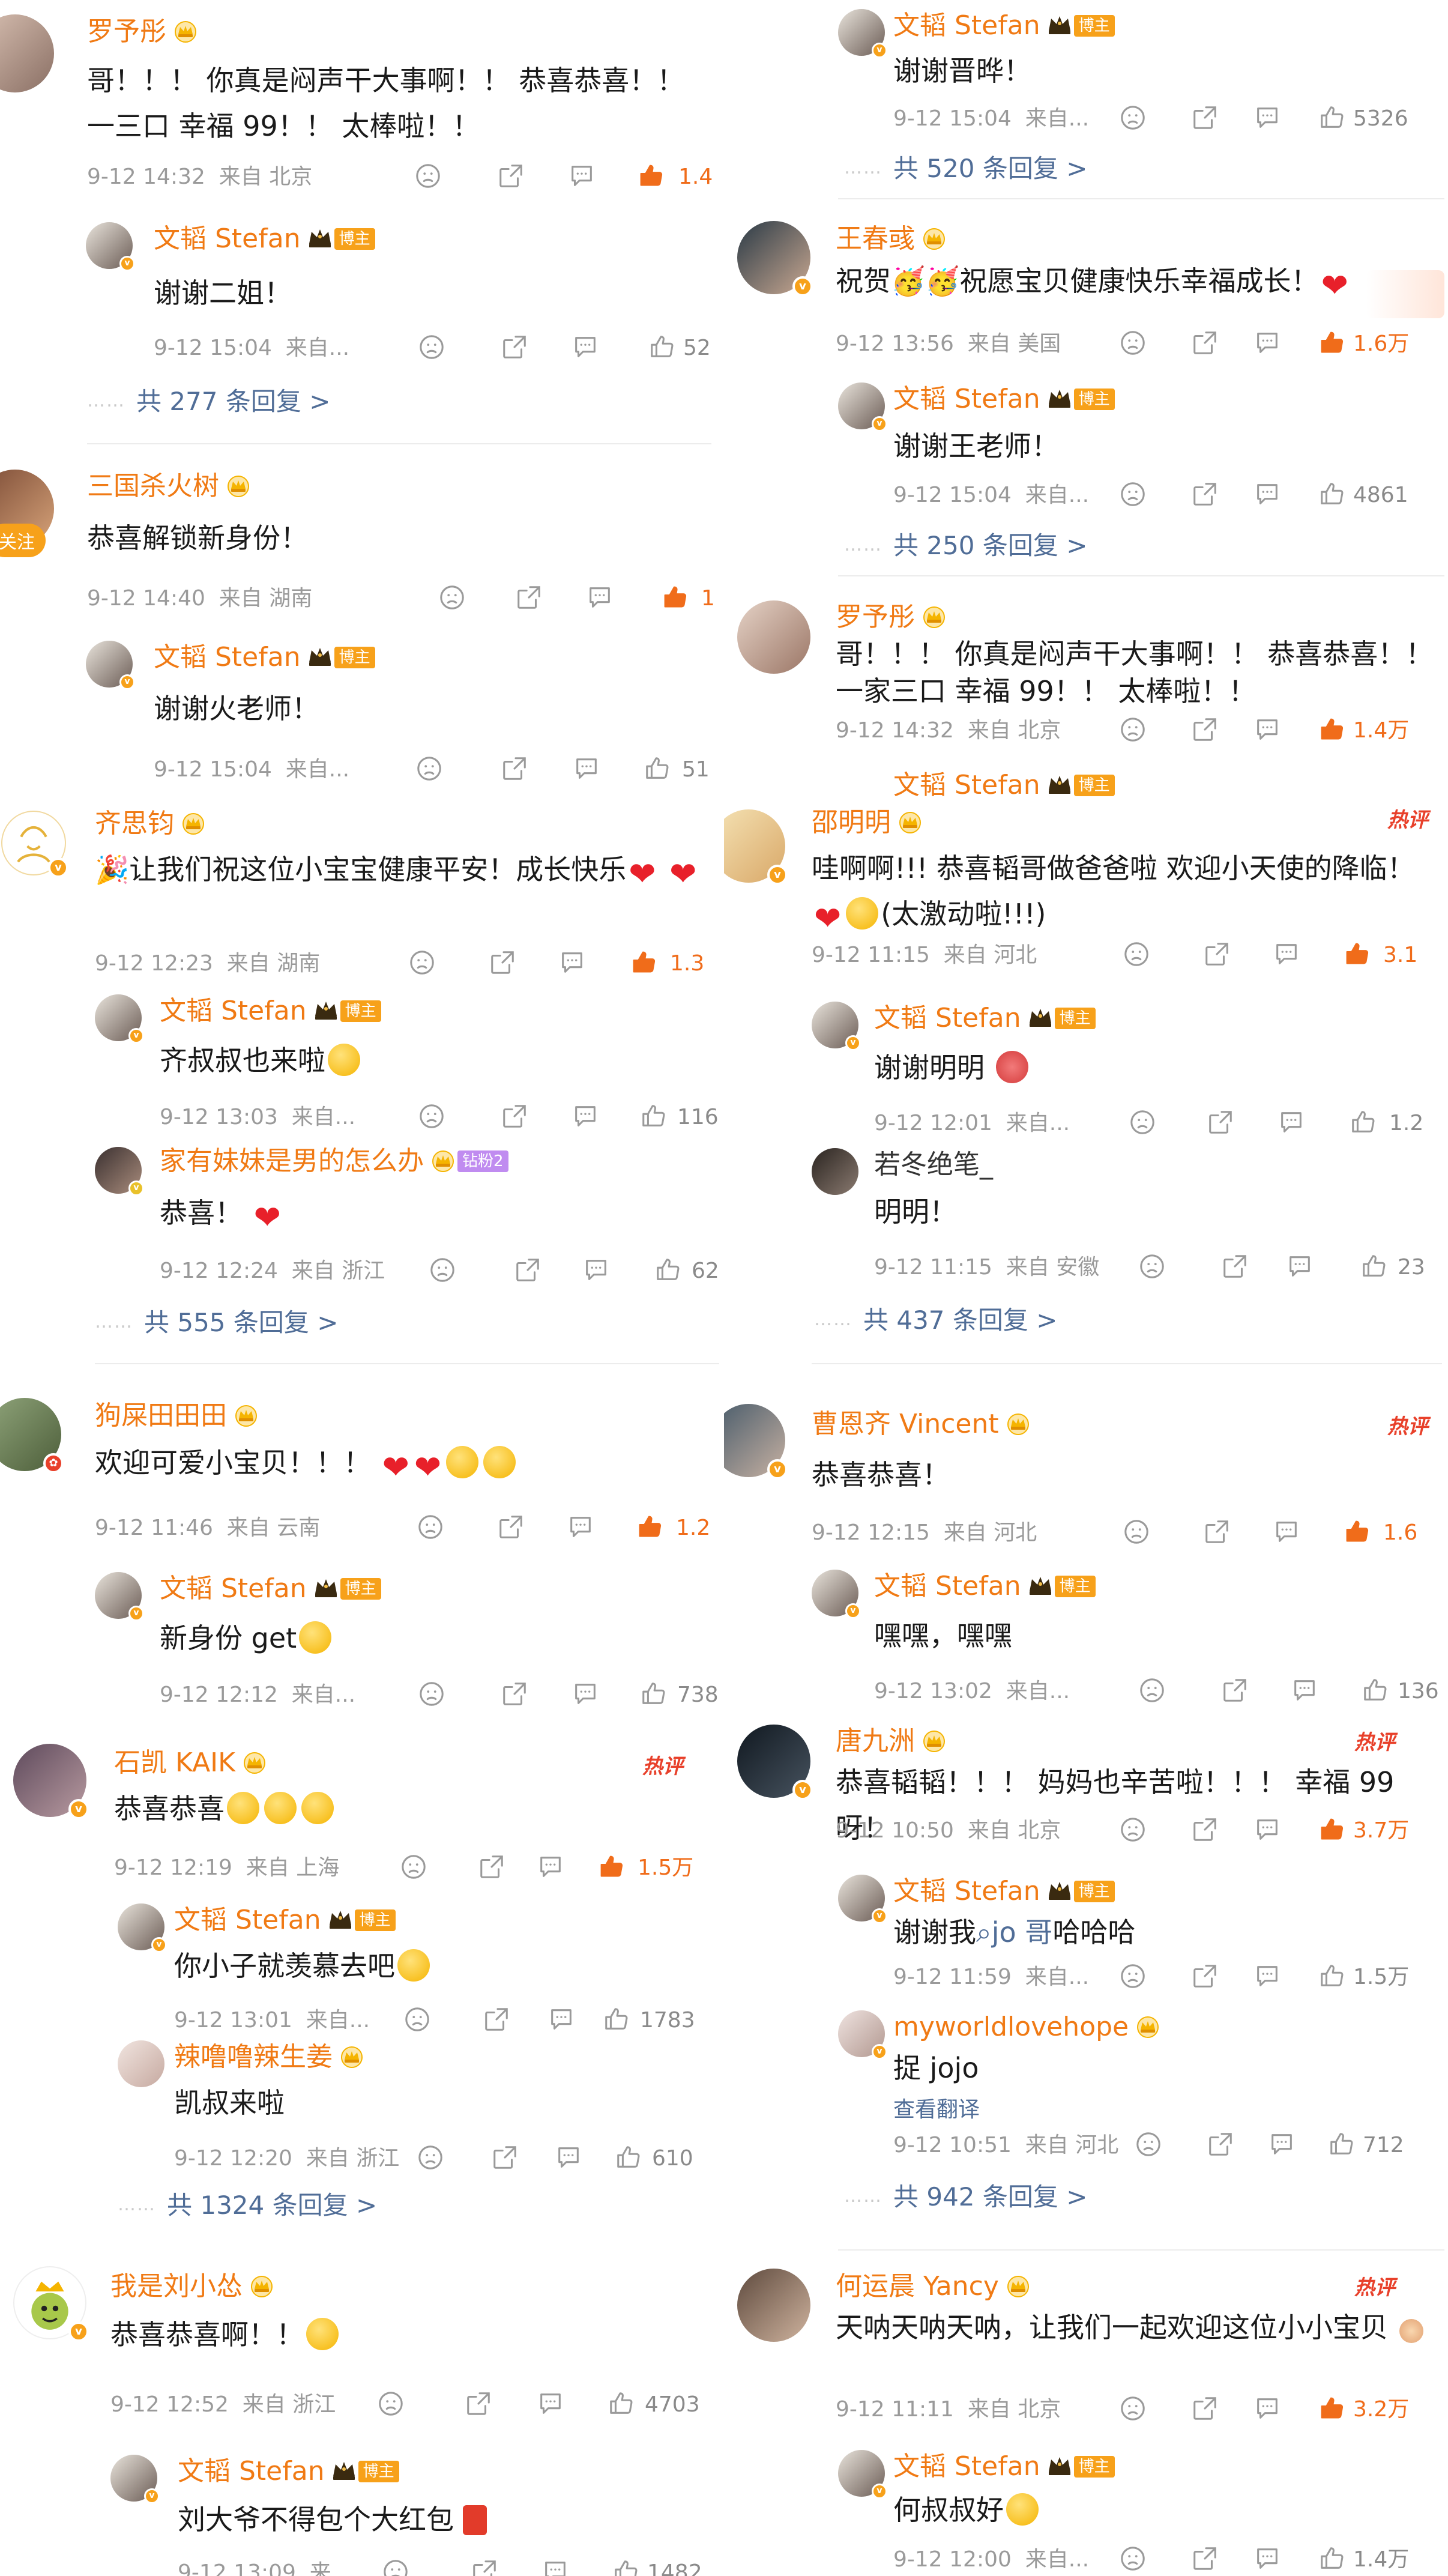  What do you see at coordinates (892, 617) in the screenshot?
I see `commenter-name: 罗予彤` at bounding box center [892, 617].